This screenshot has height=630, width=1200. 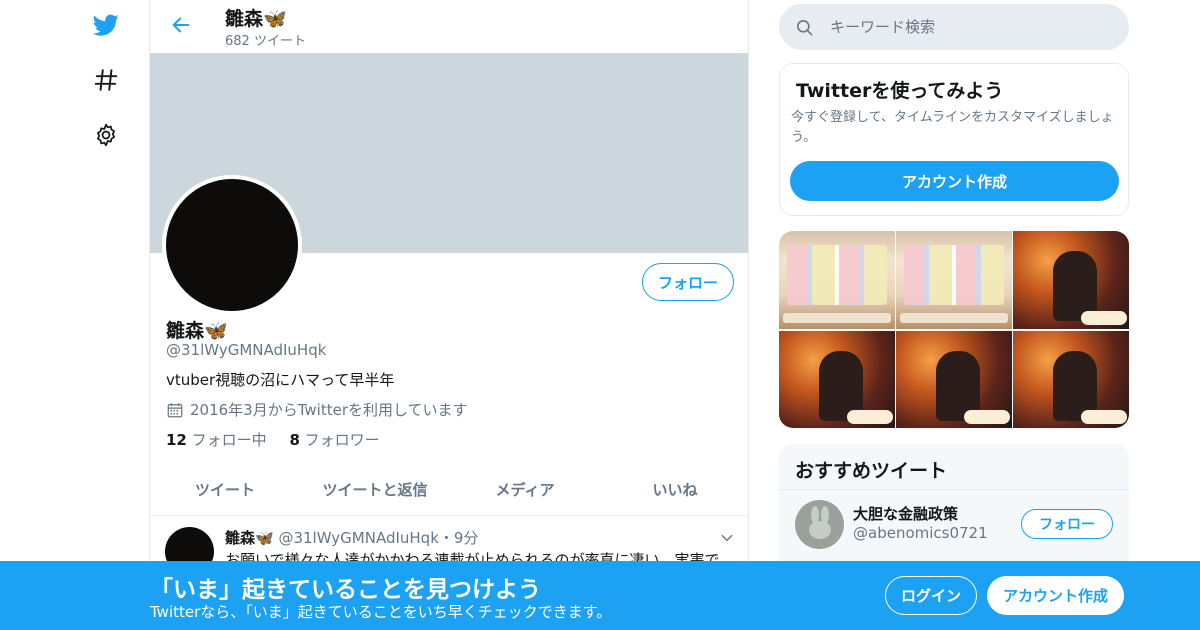 I want to click on profile-joined-date: 2016年3月からTwitterを利用しています, so click(x=317, y=409).